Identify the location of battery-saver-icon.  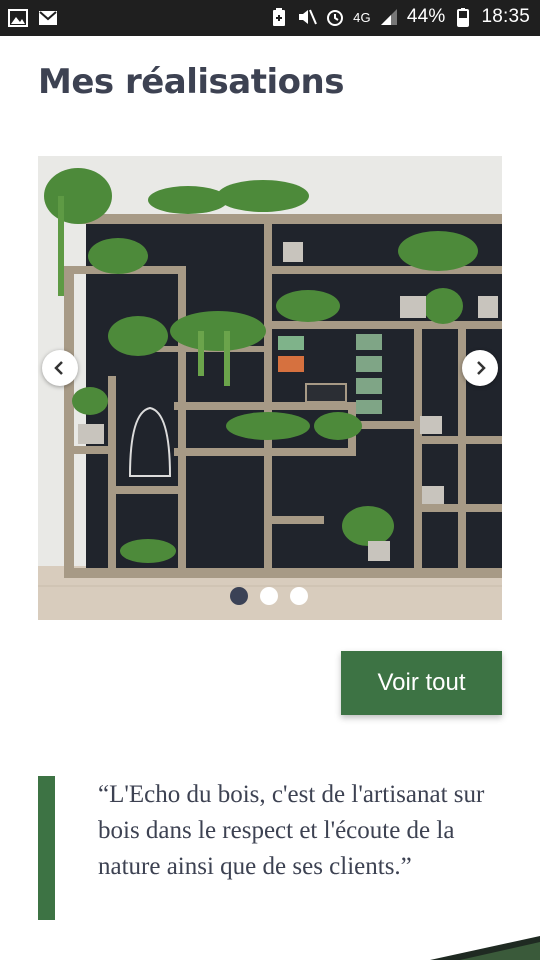
(279, 17).